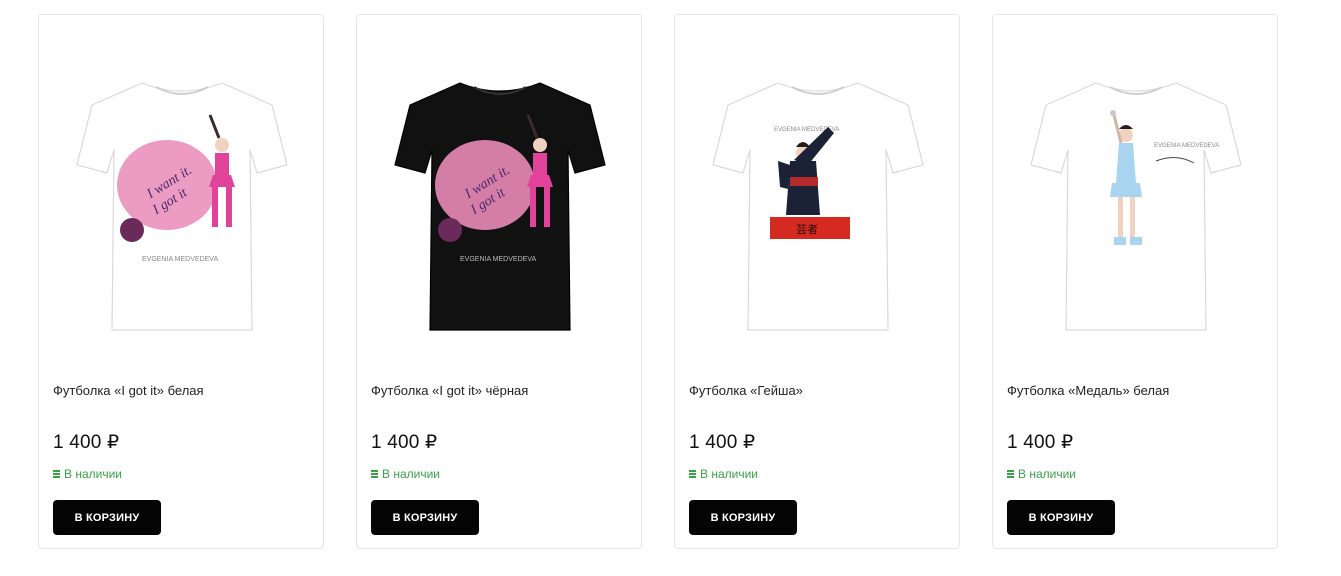  I want to click on product-image: EVGENIA MEDVEDEVA 芸者, so click(818, 200).